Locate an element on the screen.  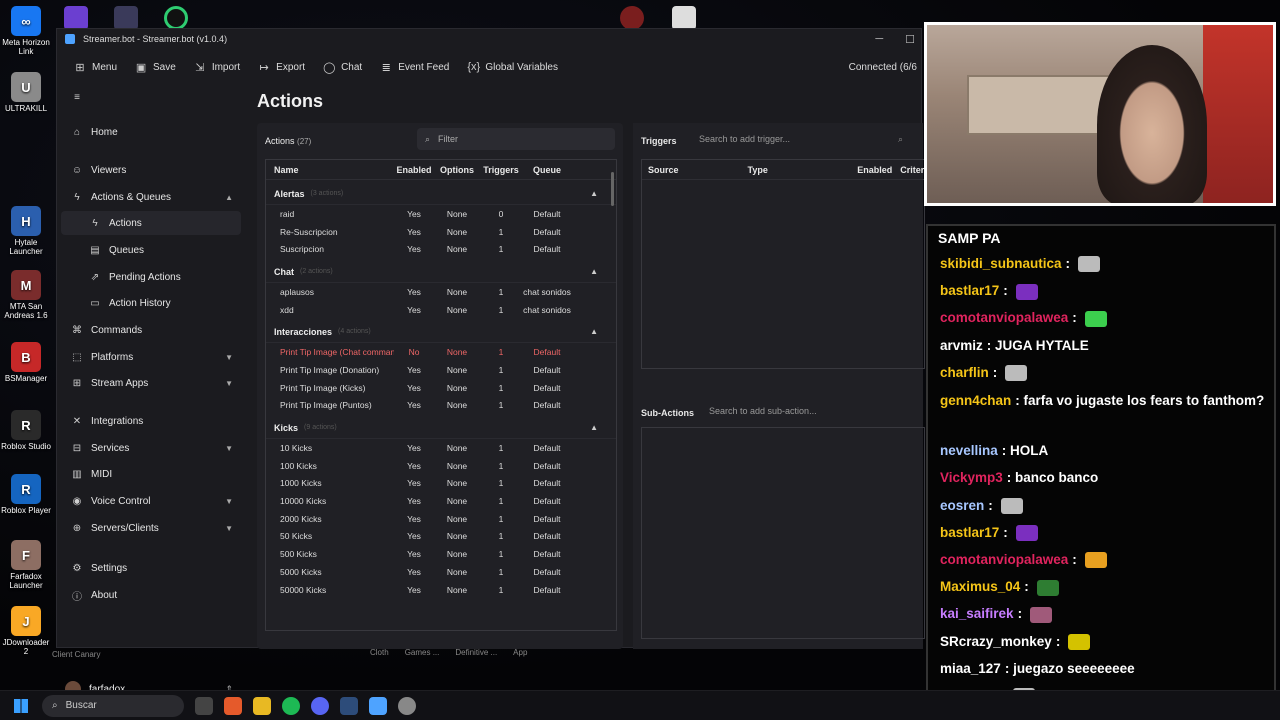
table-row: Print Tip Image (Puntos) Yes None 1 Default is located at coordinates (441, 406).